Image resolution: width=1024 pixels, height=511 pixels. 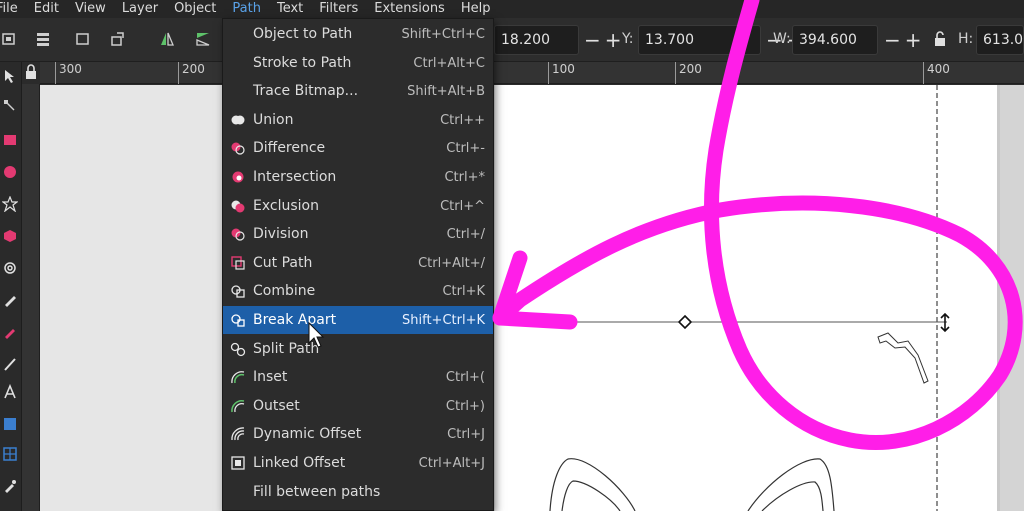 What do you see at coordinates (462, 206) in the screenshot?
I see `menu-item-shortcut: Ctrl+^` at bounding box center [462, 206].